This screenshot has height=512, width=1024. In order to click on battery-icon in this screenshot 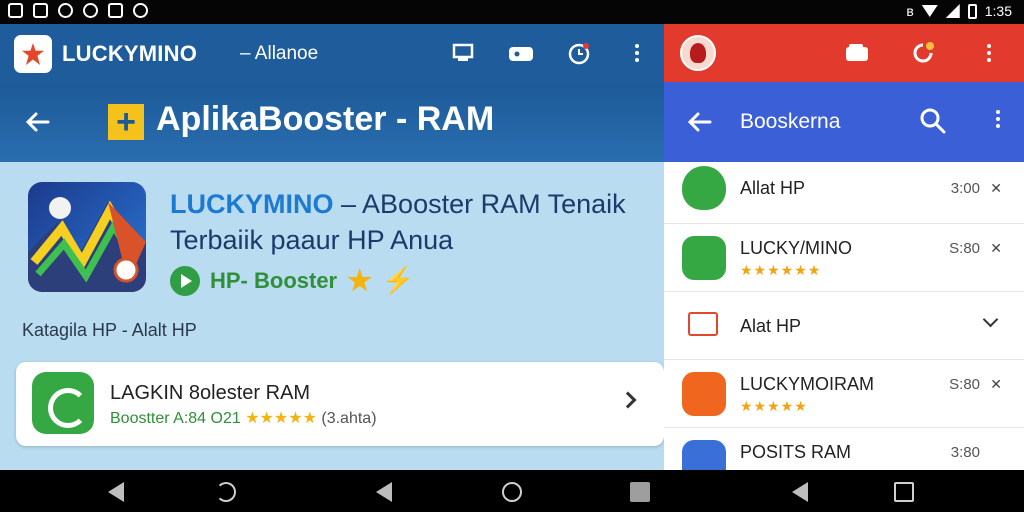, I will do `click(972, 11)`.